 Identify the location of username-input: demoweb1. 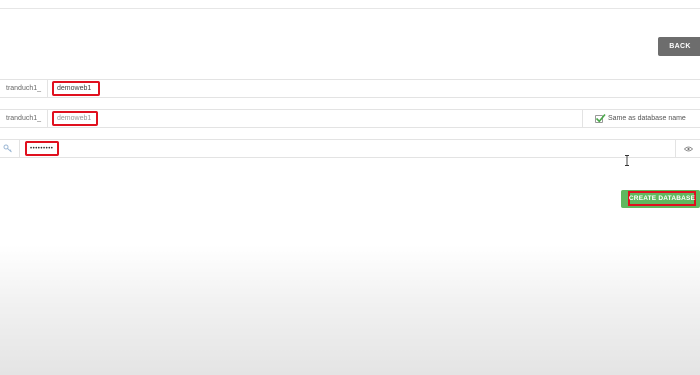
(75, 118).